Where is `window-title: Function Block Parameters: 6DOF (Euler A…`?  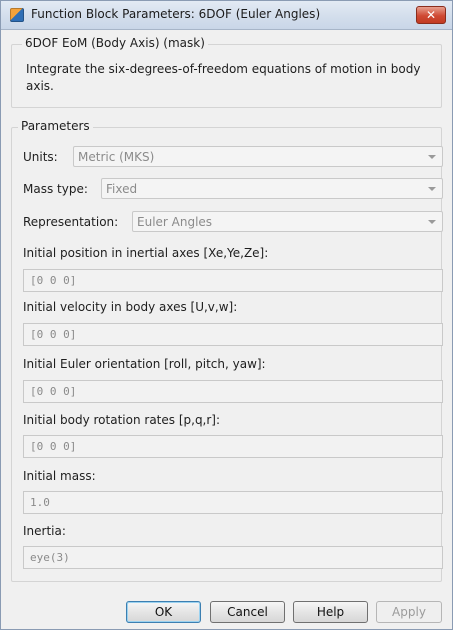
window-title: Function Block Parameters: 6DOF (Euler A… is located at coordinates (176, 14).